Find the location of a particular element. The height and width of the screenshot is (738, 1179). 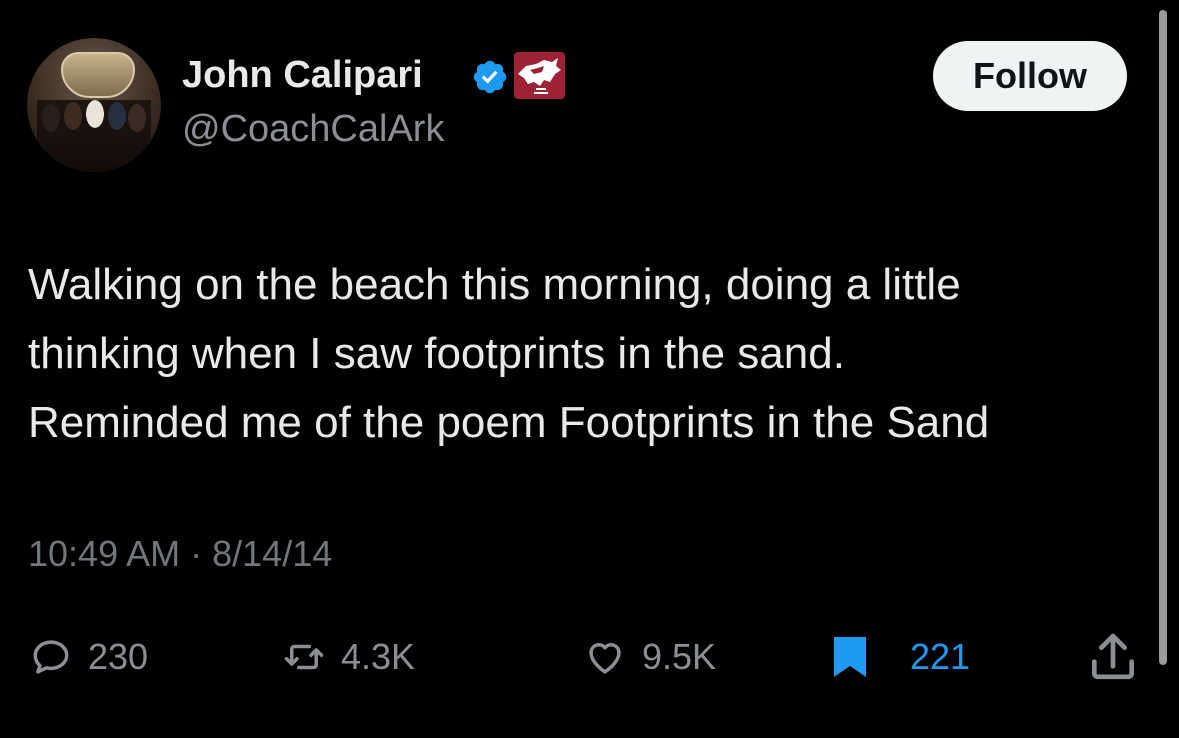

affiliate-badge is located at coordinates (539, 75).